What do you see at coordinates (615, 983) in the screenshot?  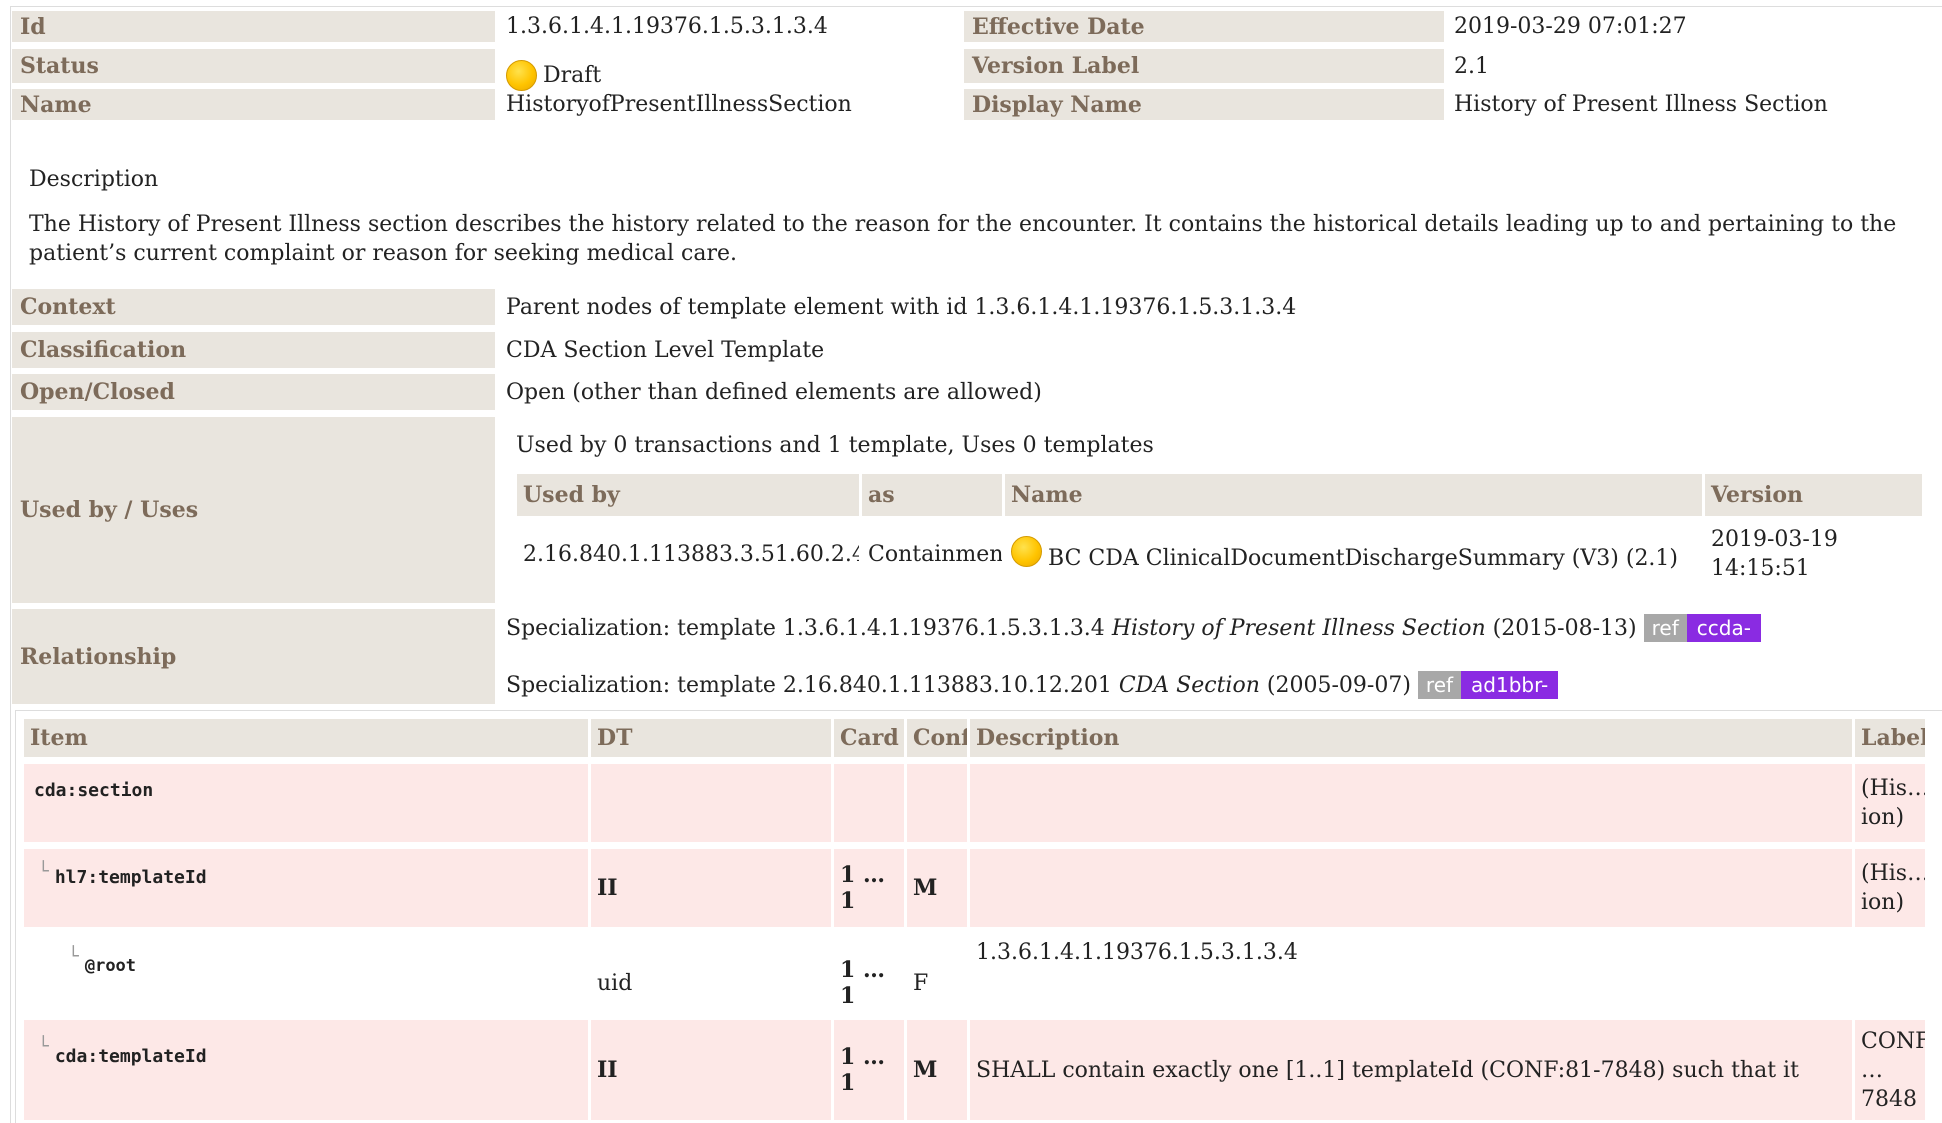 I see `items-row-3-dt: uid` at bounding box center [615, 983].